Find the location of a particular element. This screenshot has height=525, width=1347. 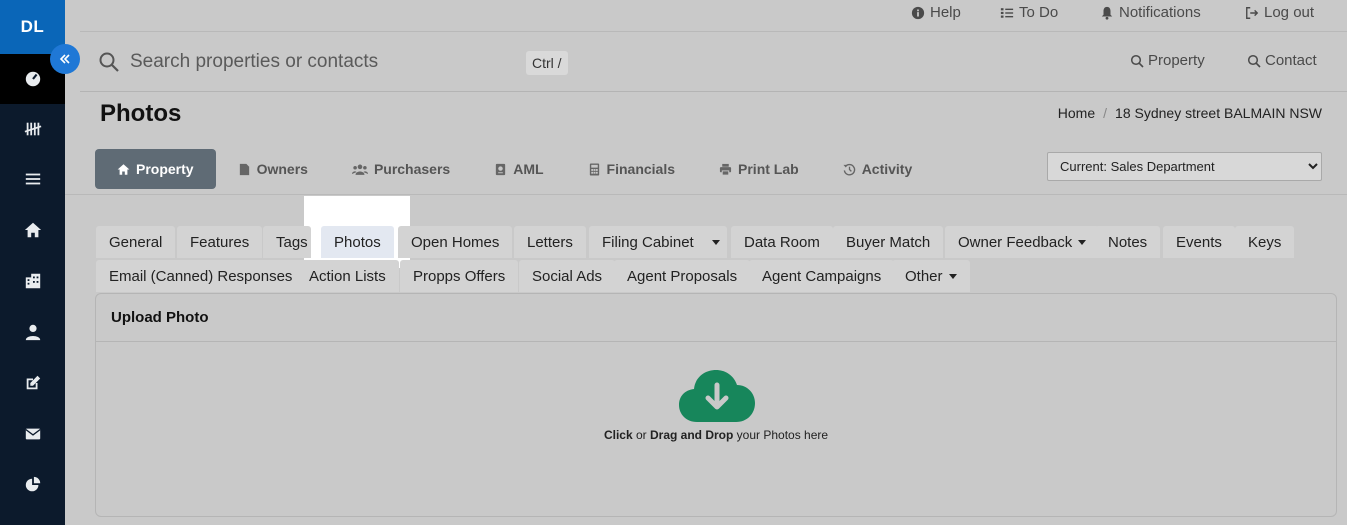

help-label: Help is located at coordinates (945, 12).